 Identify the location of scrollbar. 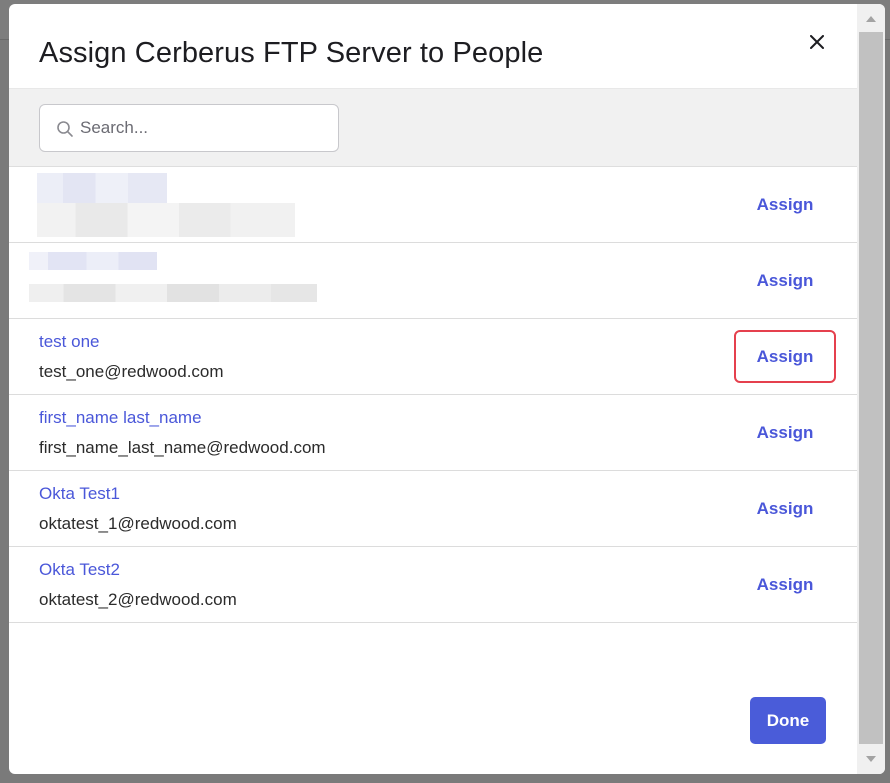
(871, 389).